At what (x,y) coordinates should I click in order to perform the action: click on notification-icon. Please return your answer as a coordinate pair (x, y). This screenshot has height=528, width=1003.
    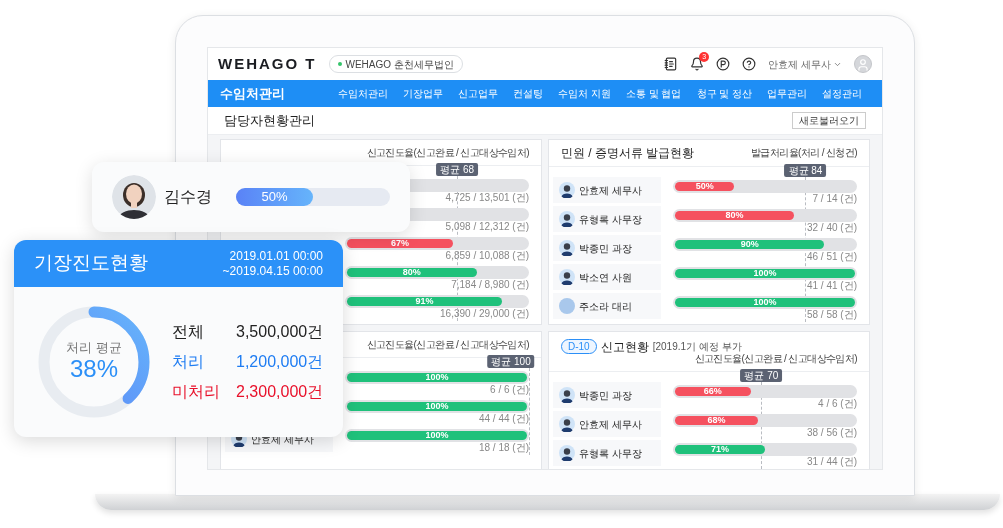
    Looking at the image, I should click on (697, 64).